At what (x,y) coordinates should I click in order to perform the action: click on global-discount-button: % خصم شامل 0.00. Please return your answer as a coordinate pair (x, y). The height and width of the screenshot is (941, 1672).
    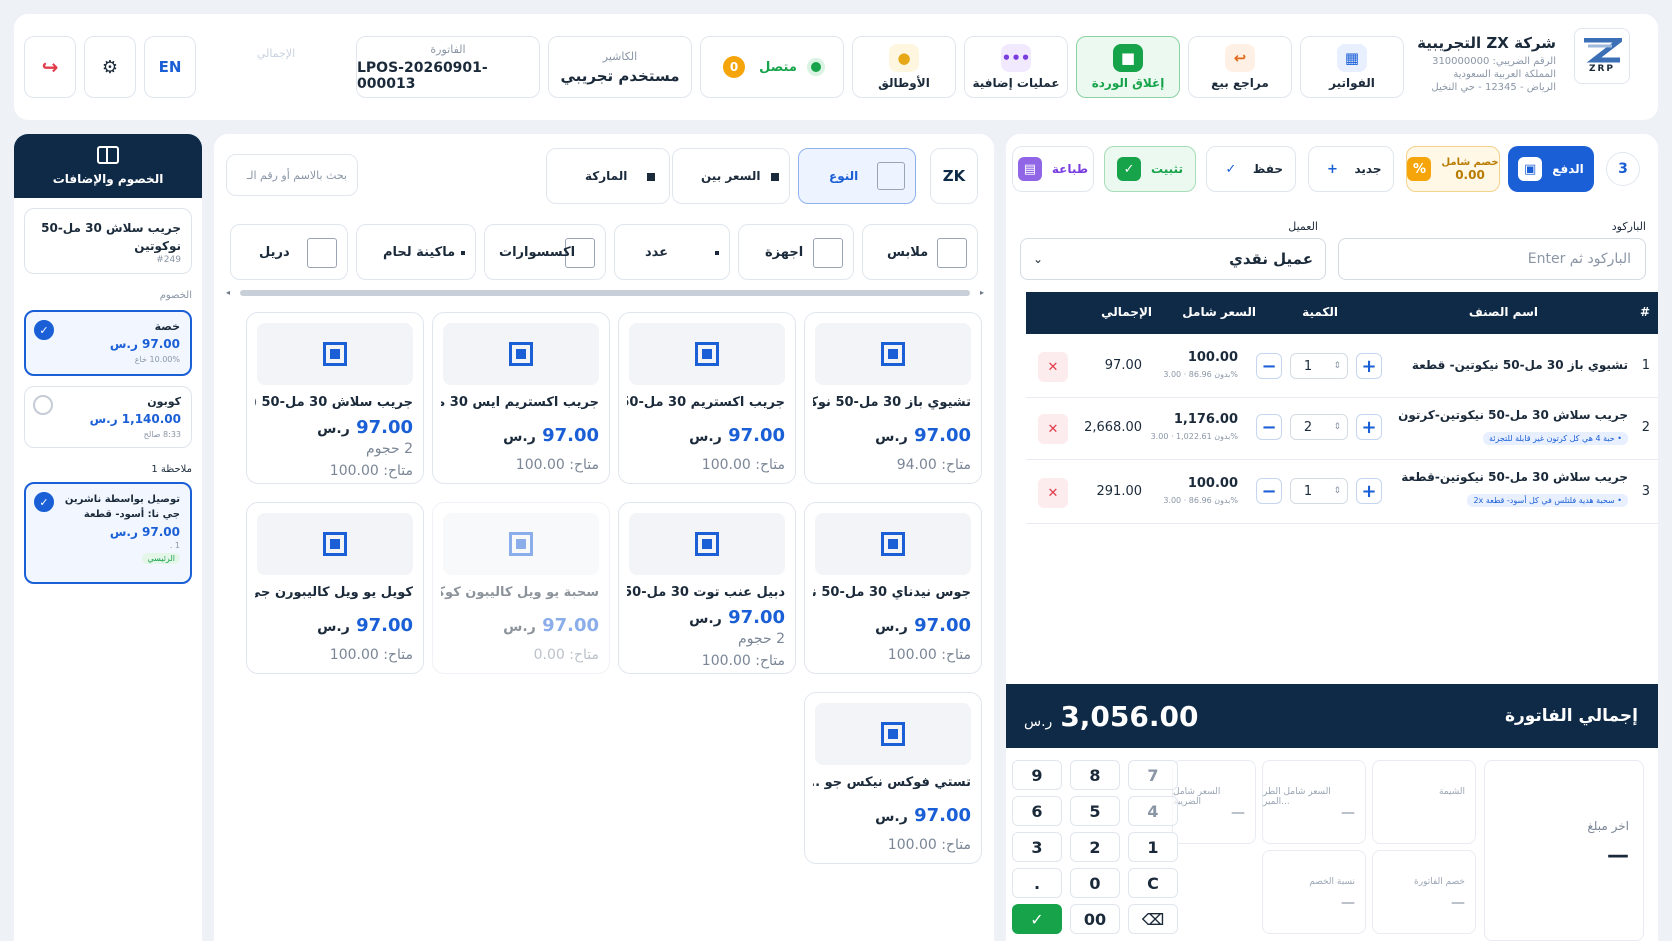
    Looking at the image, I should click on (1453, 169).